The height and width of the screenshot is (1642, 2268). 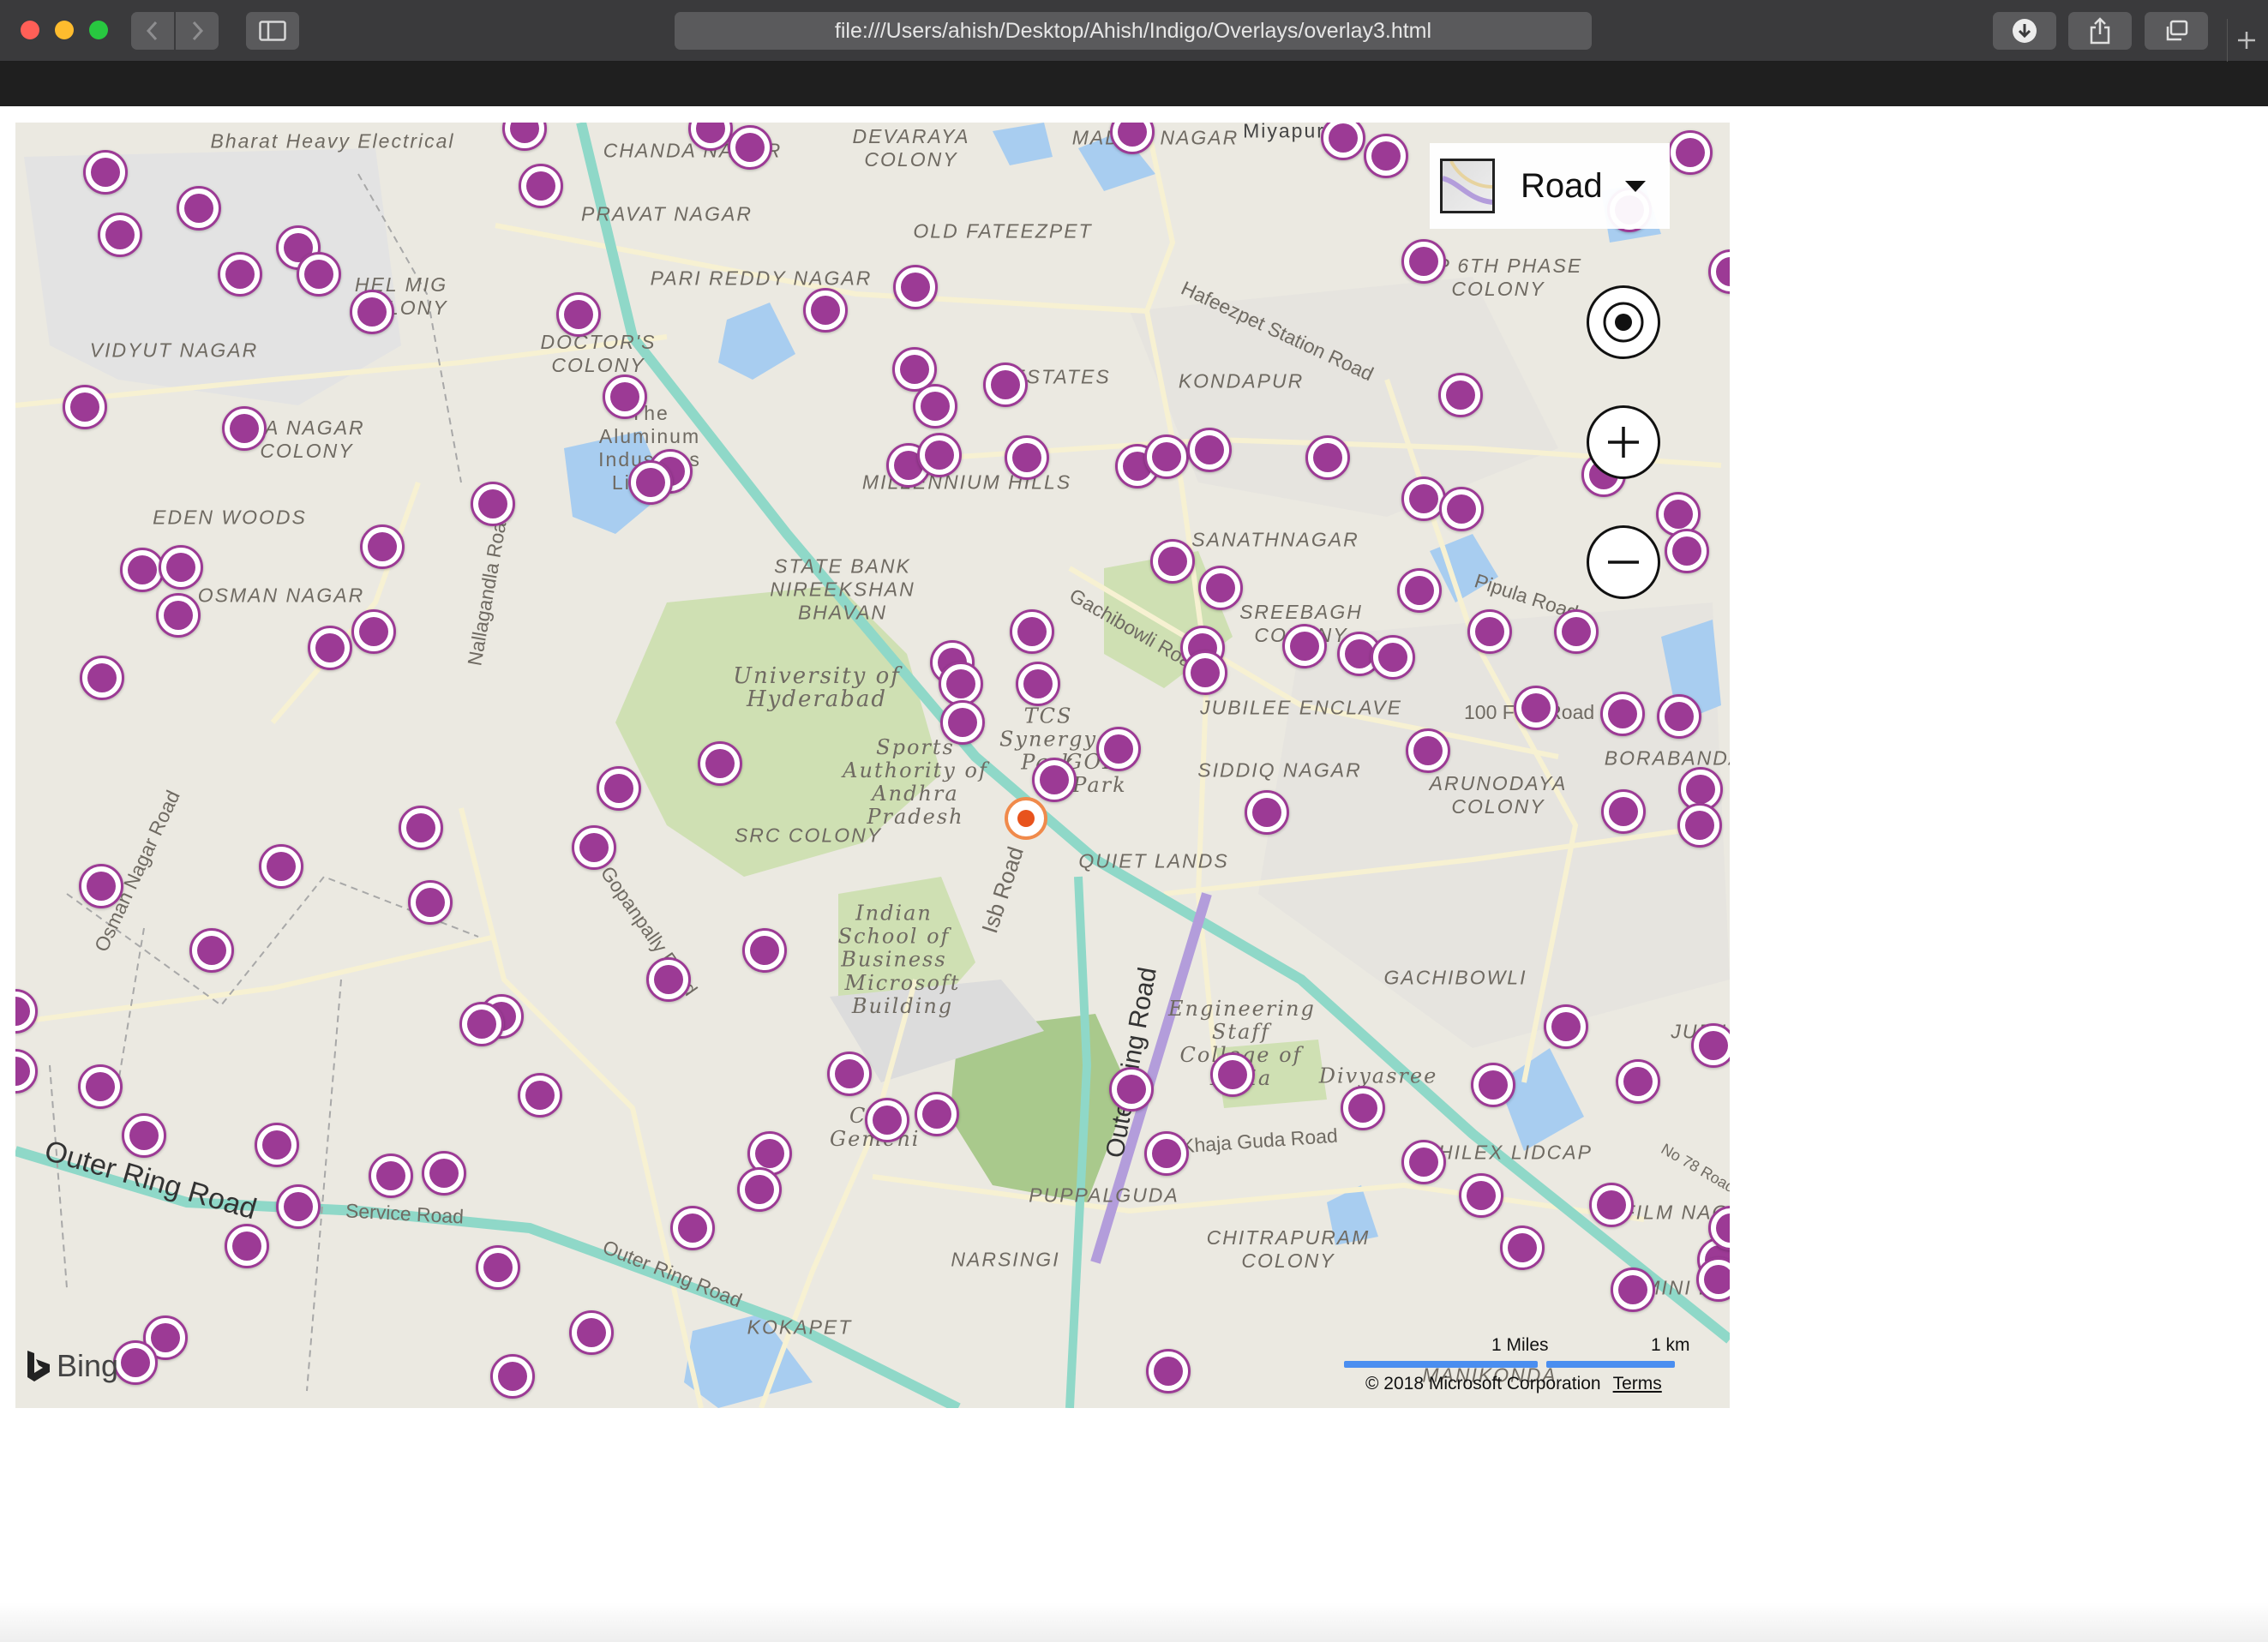 What do you see at coordinates (2246, 40) in the screenshot?
I see `new-tab-button` at bounding box center [2246, 40].